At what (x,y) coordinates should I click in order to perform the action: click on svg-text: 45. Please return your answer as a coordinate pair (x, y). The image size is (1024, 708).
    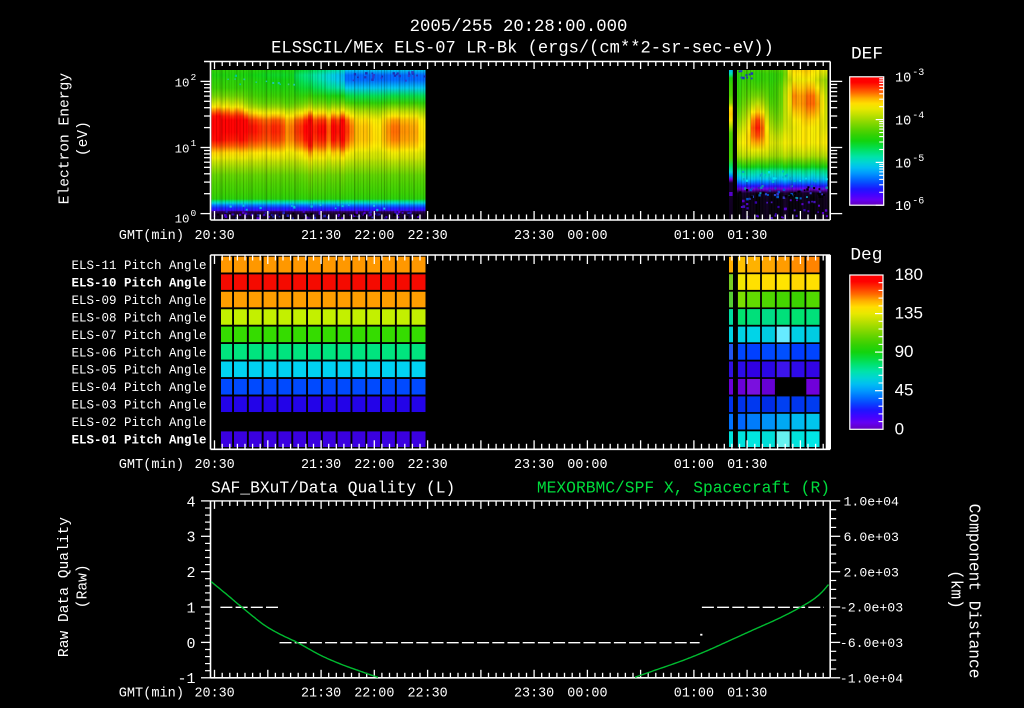
    Looking at the image, I should click on (904, 390).